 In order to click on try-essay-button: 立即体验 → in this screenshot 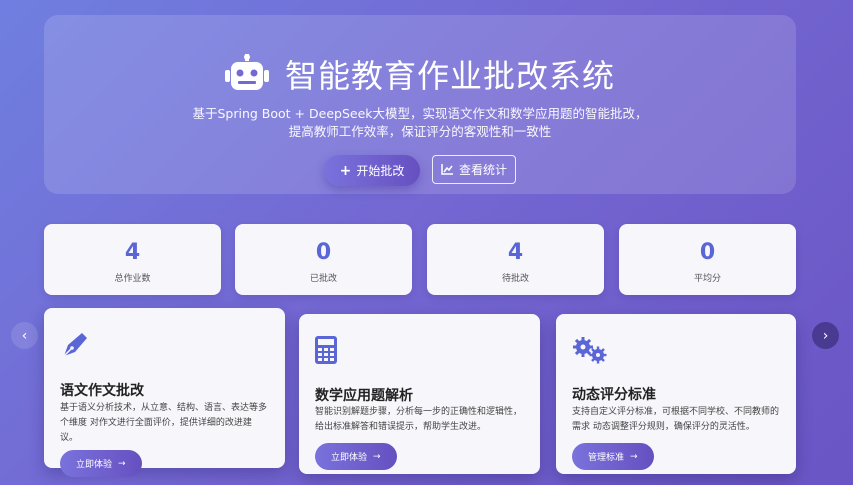, I will do `click(101, 463)`.